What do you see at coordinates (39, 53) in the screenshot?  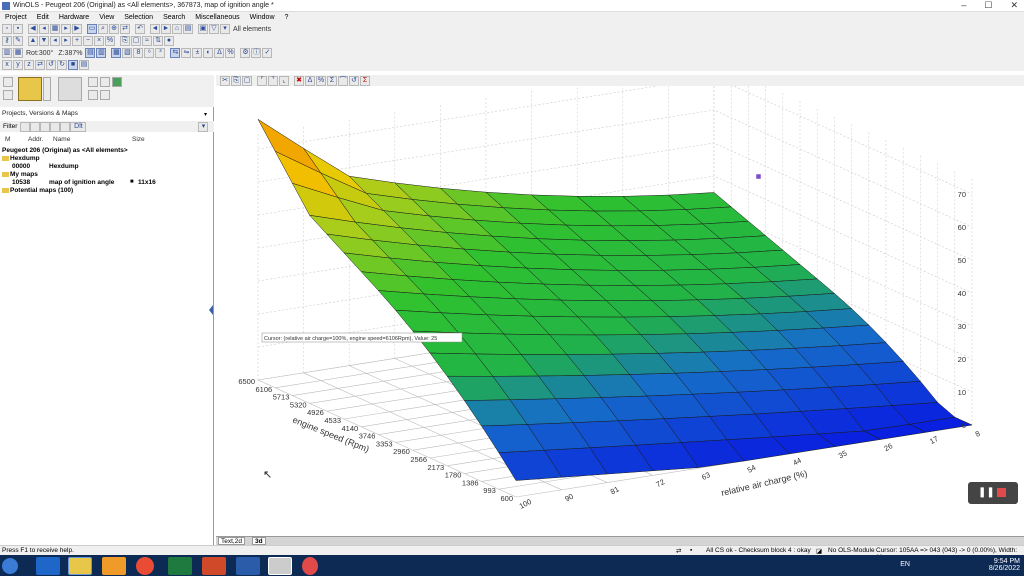 I see `rotation-readout: Rot:300°` at bounding box center [39, 53].